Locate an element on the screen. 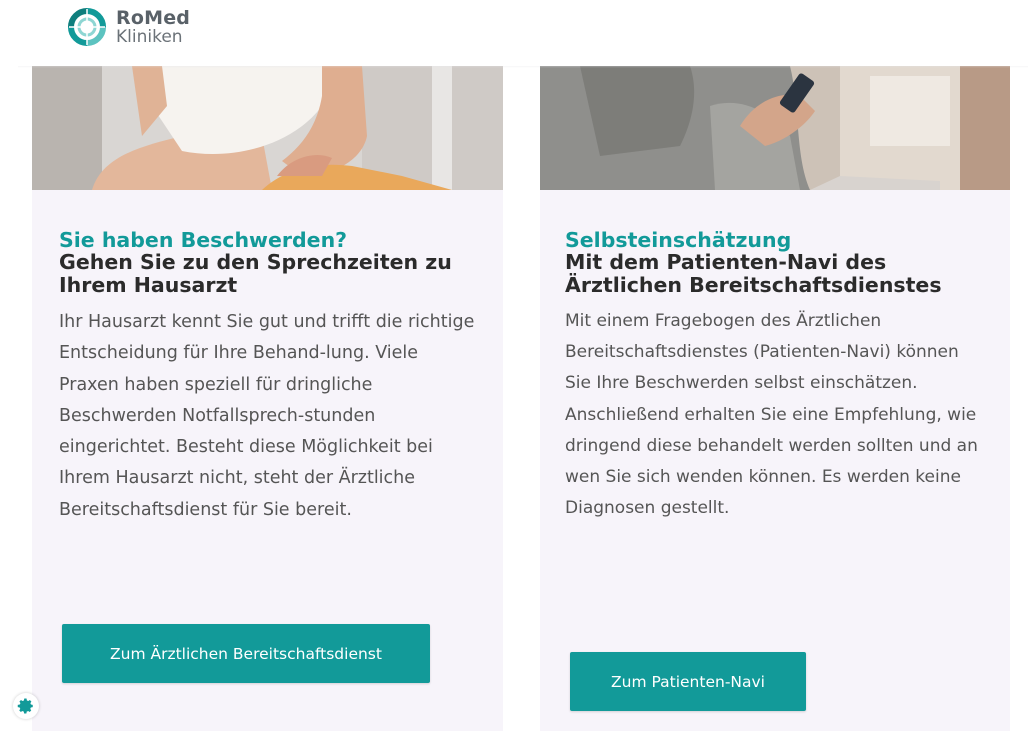 The image size is (1028, 731). romed-logo-icon is located at coordinates (87, 27).